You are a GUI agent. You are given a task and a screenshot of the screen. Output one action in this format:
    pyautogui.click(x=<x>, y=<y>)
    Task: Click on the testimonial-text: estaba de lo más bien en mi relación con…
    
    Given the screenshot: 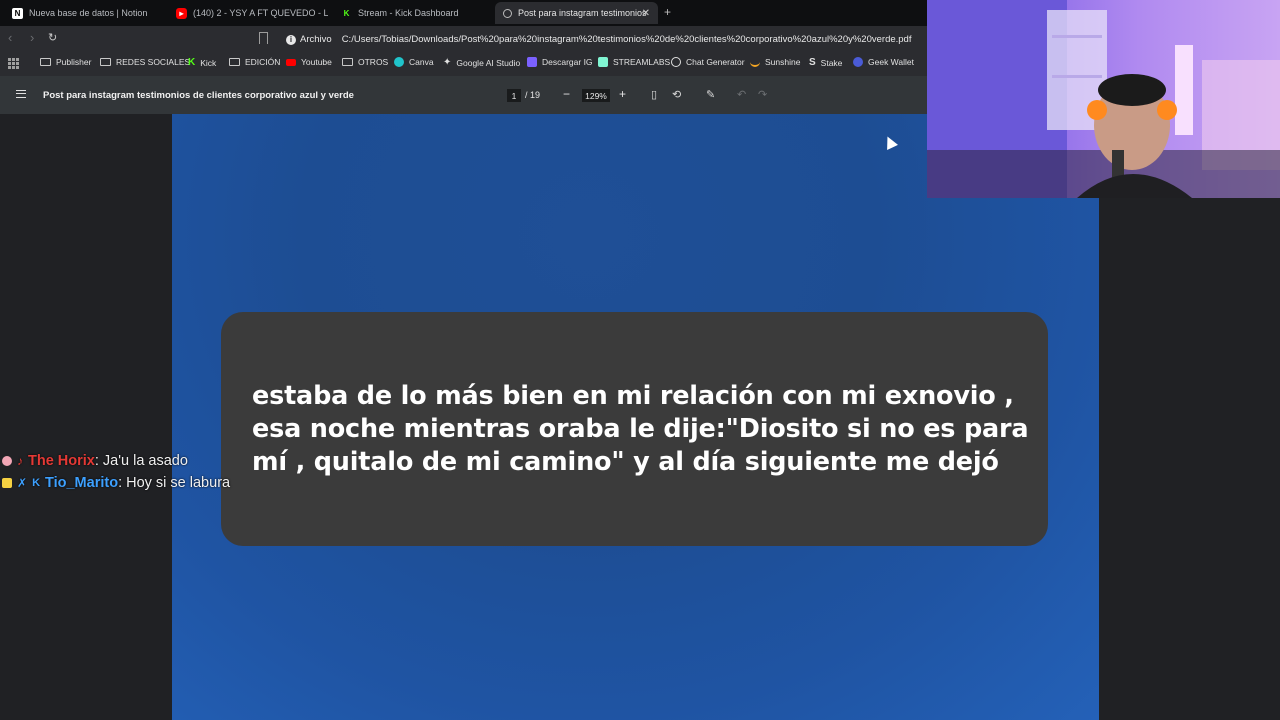 What is the action you would take?
    pyautogui.click(x=640, y=429)
    